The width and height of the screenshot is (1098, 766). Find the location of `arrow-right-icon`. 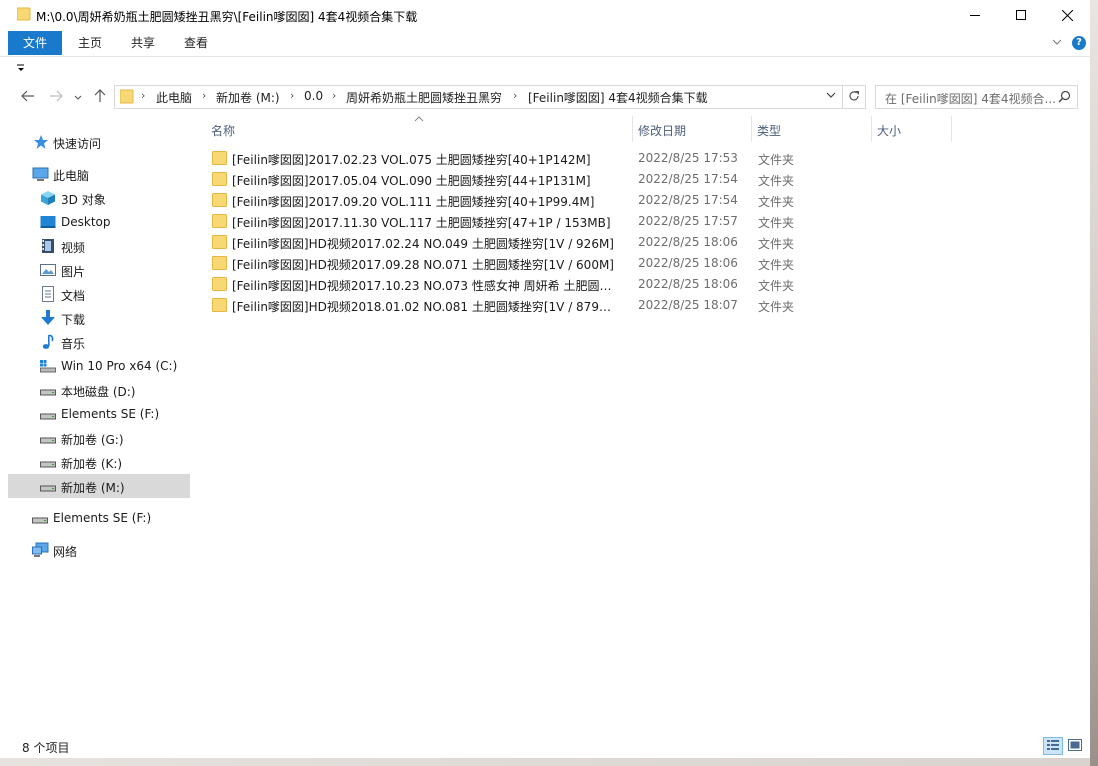

arrow-right-icon is located at coordinates (56, 97).